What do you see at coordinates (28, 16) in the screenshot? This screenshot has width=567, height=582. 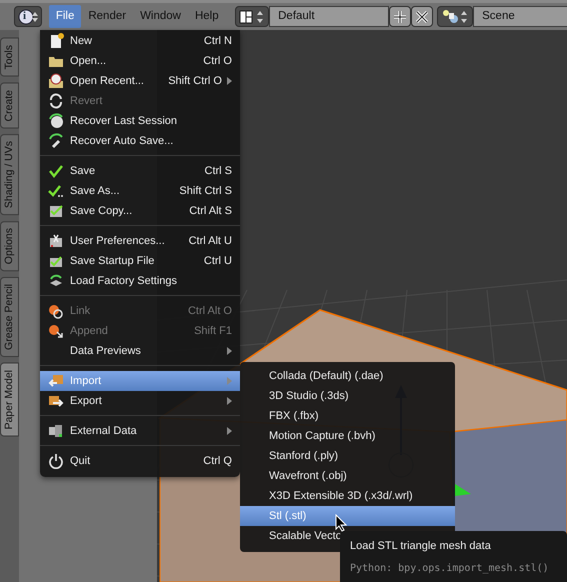 I see `editor-type-button: i` at bounding box center [28, 16].